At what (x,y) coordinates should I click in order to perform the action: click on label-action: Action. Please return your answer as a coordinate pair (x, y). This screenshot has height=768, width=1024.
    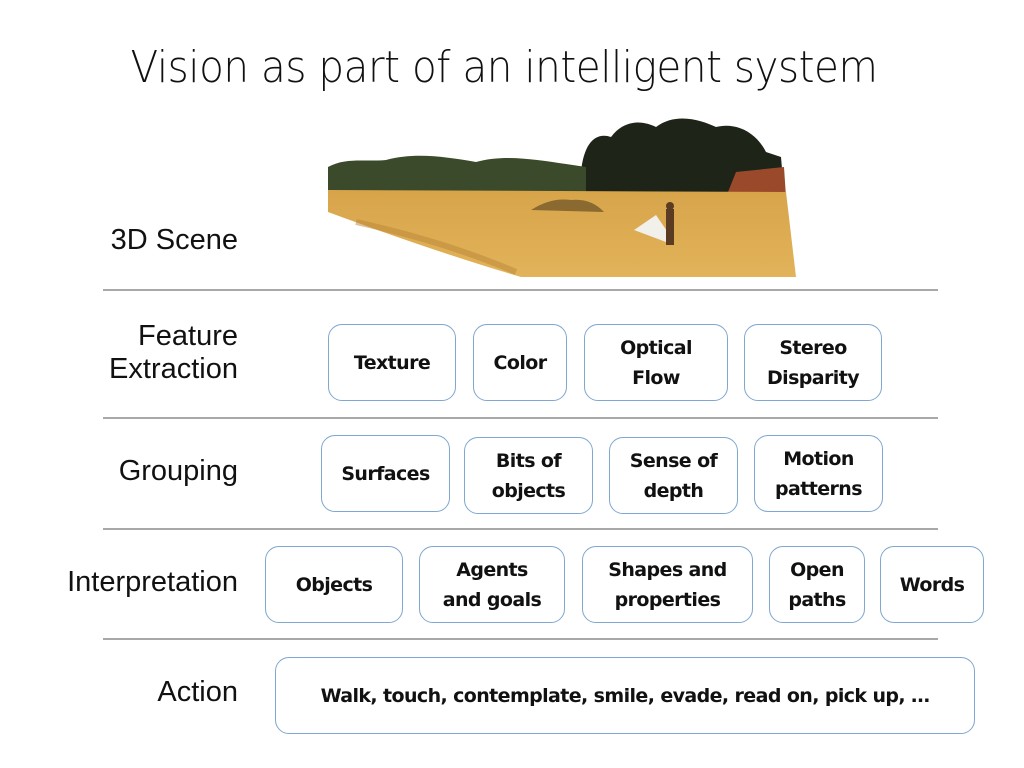
    Looking at the image, I should click on (197, 692).